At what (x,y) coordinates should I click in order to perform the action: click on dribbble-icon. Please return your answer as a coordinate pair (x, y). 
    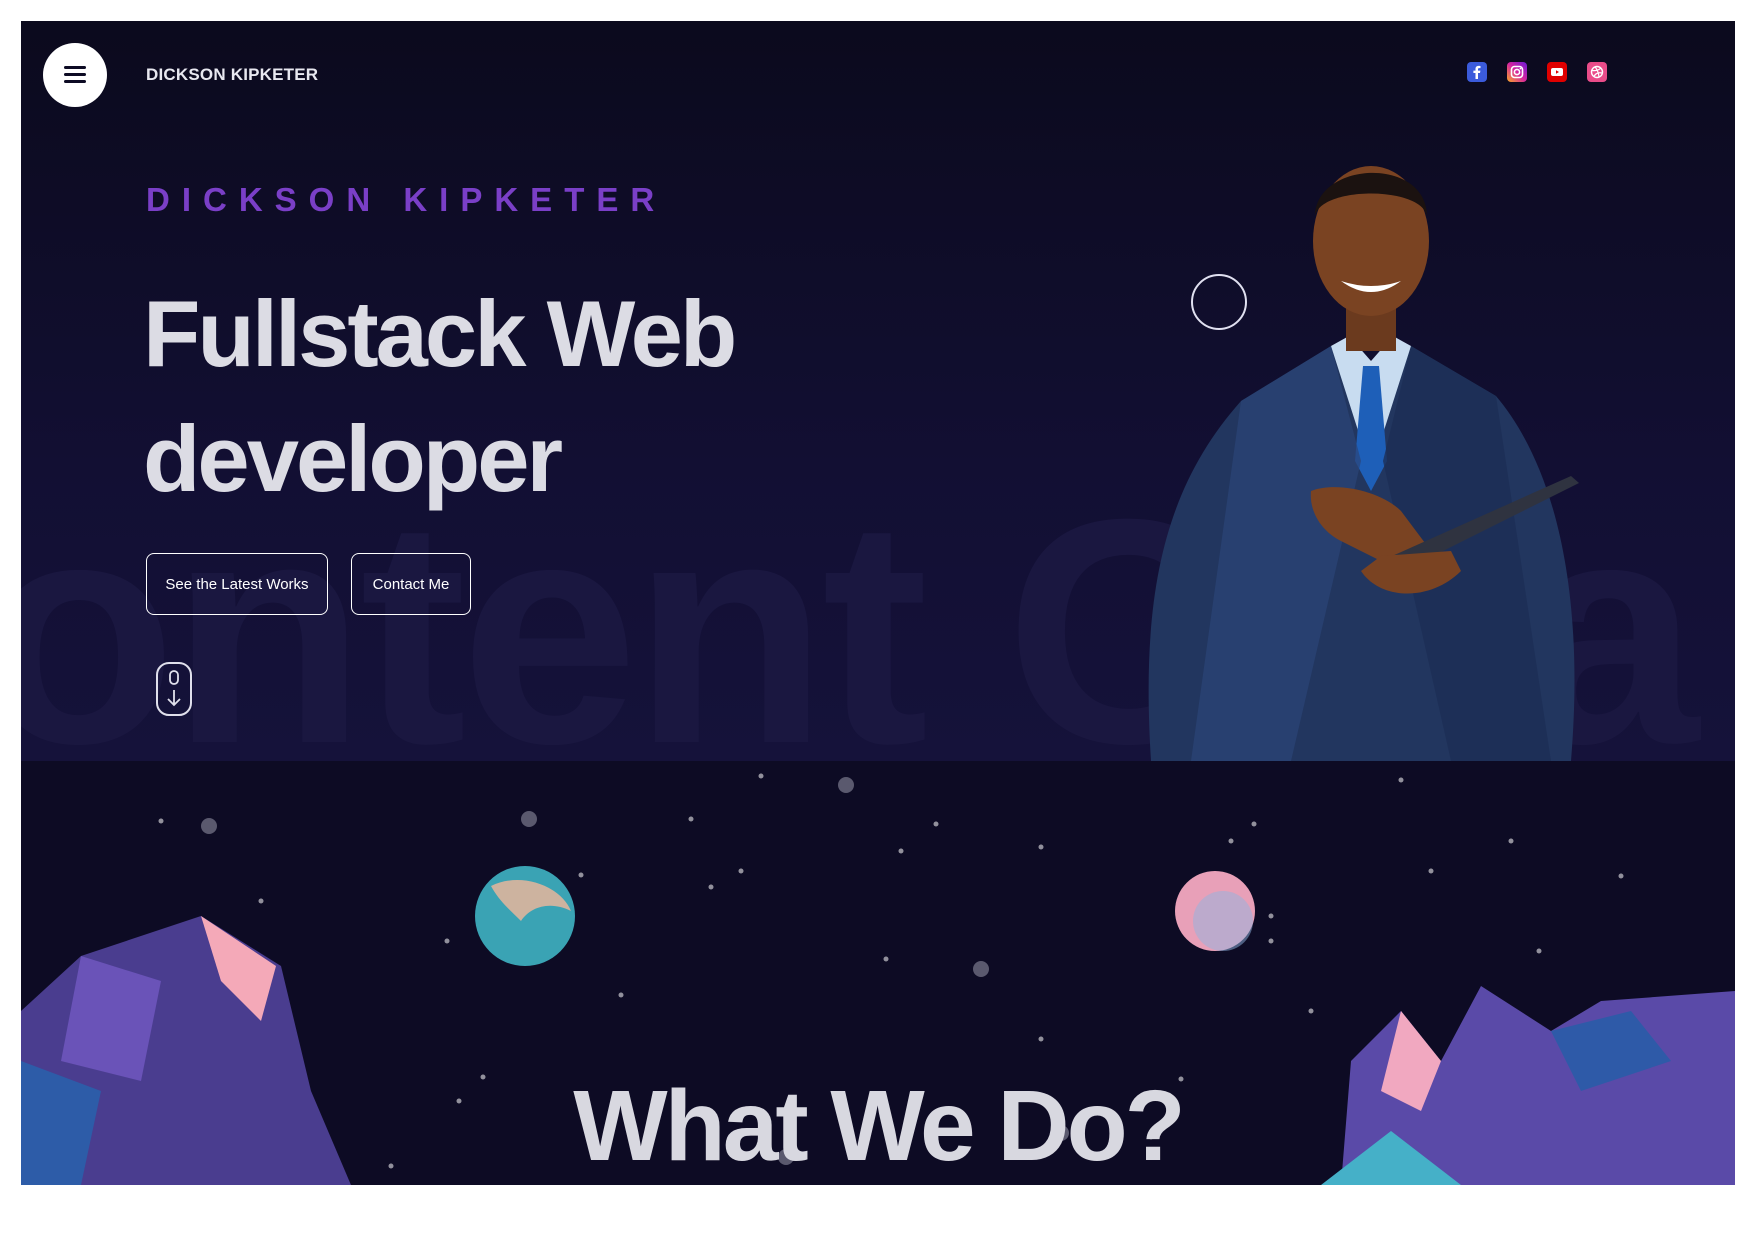
    Looking at the image, I should click on (1597, 72).